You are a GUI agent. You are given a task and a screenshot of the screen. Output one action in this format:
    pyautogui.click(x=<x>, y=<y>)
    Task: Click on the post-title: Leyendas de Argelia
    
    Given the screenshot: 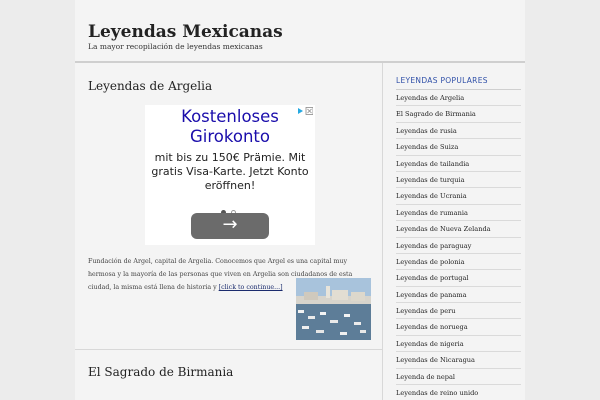 What is the action you would take?
    pyautogui.click(x=150, y=86)
    